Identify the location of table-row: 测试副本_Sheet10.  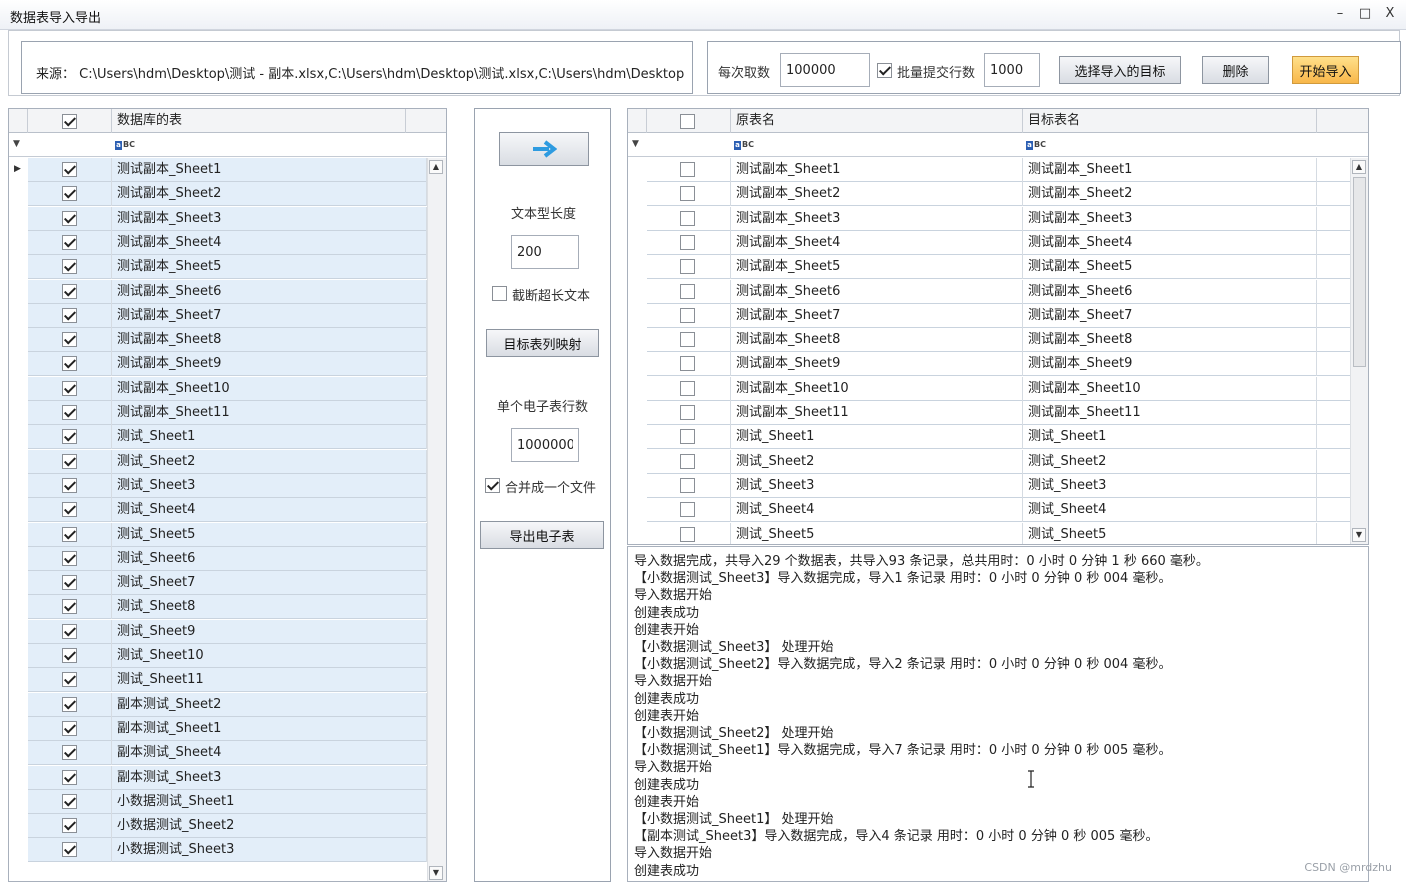
(227, 388).